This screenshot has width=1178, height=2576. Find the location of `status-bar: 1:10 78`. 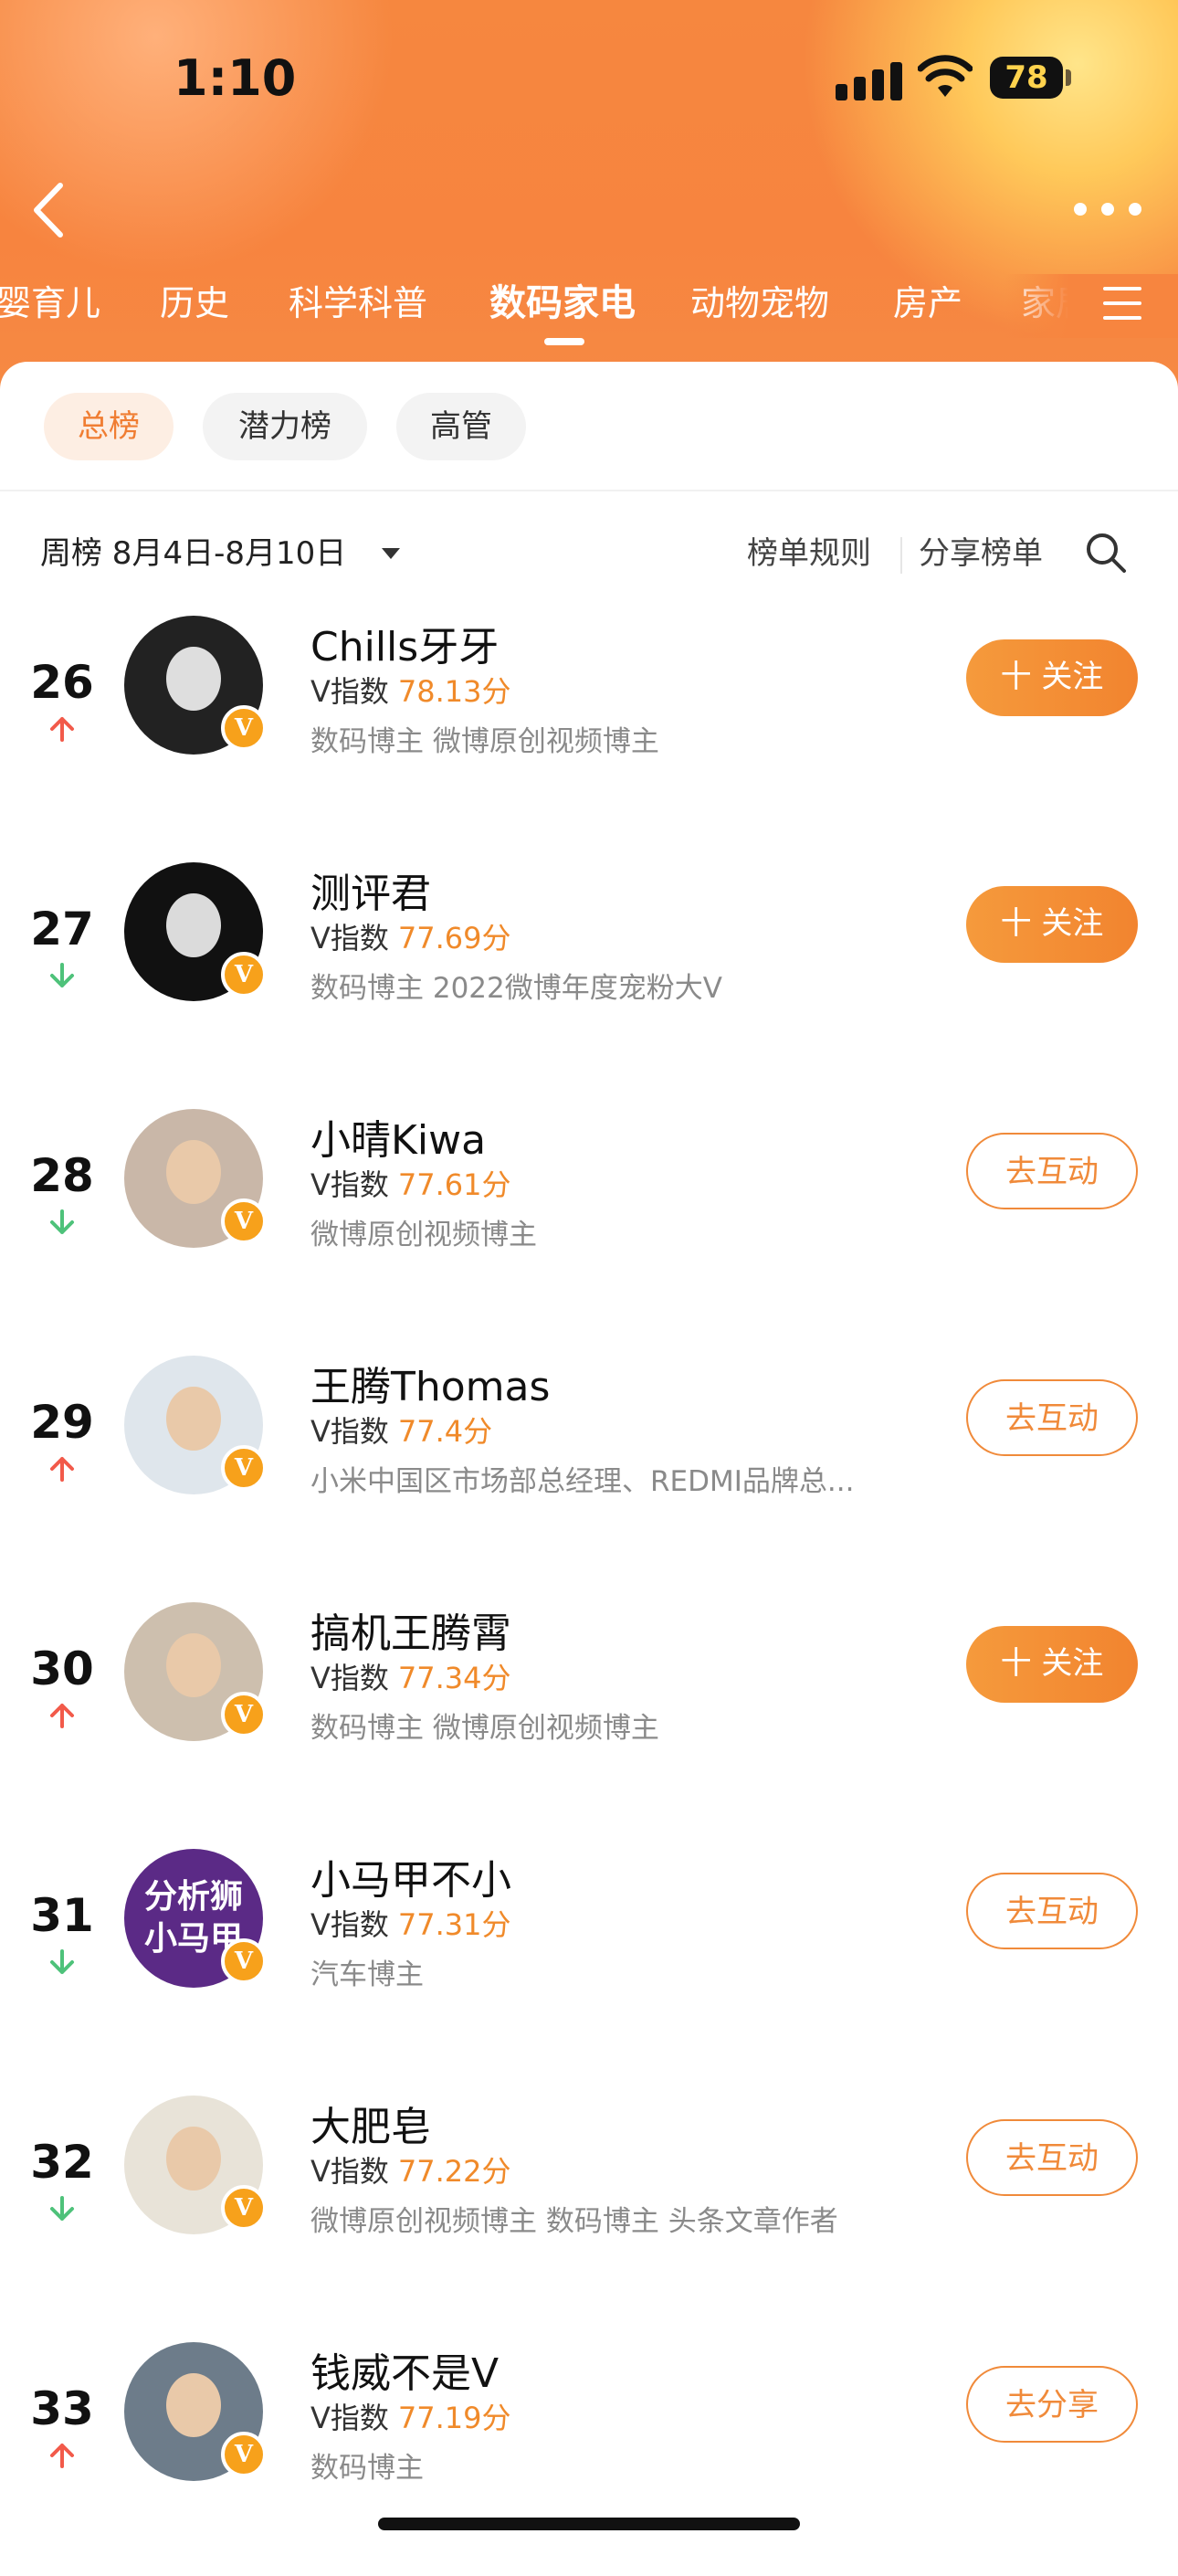

status-bar: 1:10 78 is located at coordinates (589, 77).